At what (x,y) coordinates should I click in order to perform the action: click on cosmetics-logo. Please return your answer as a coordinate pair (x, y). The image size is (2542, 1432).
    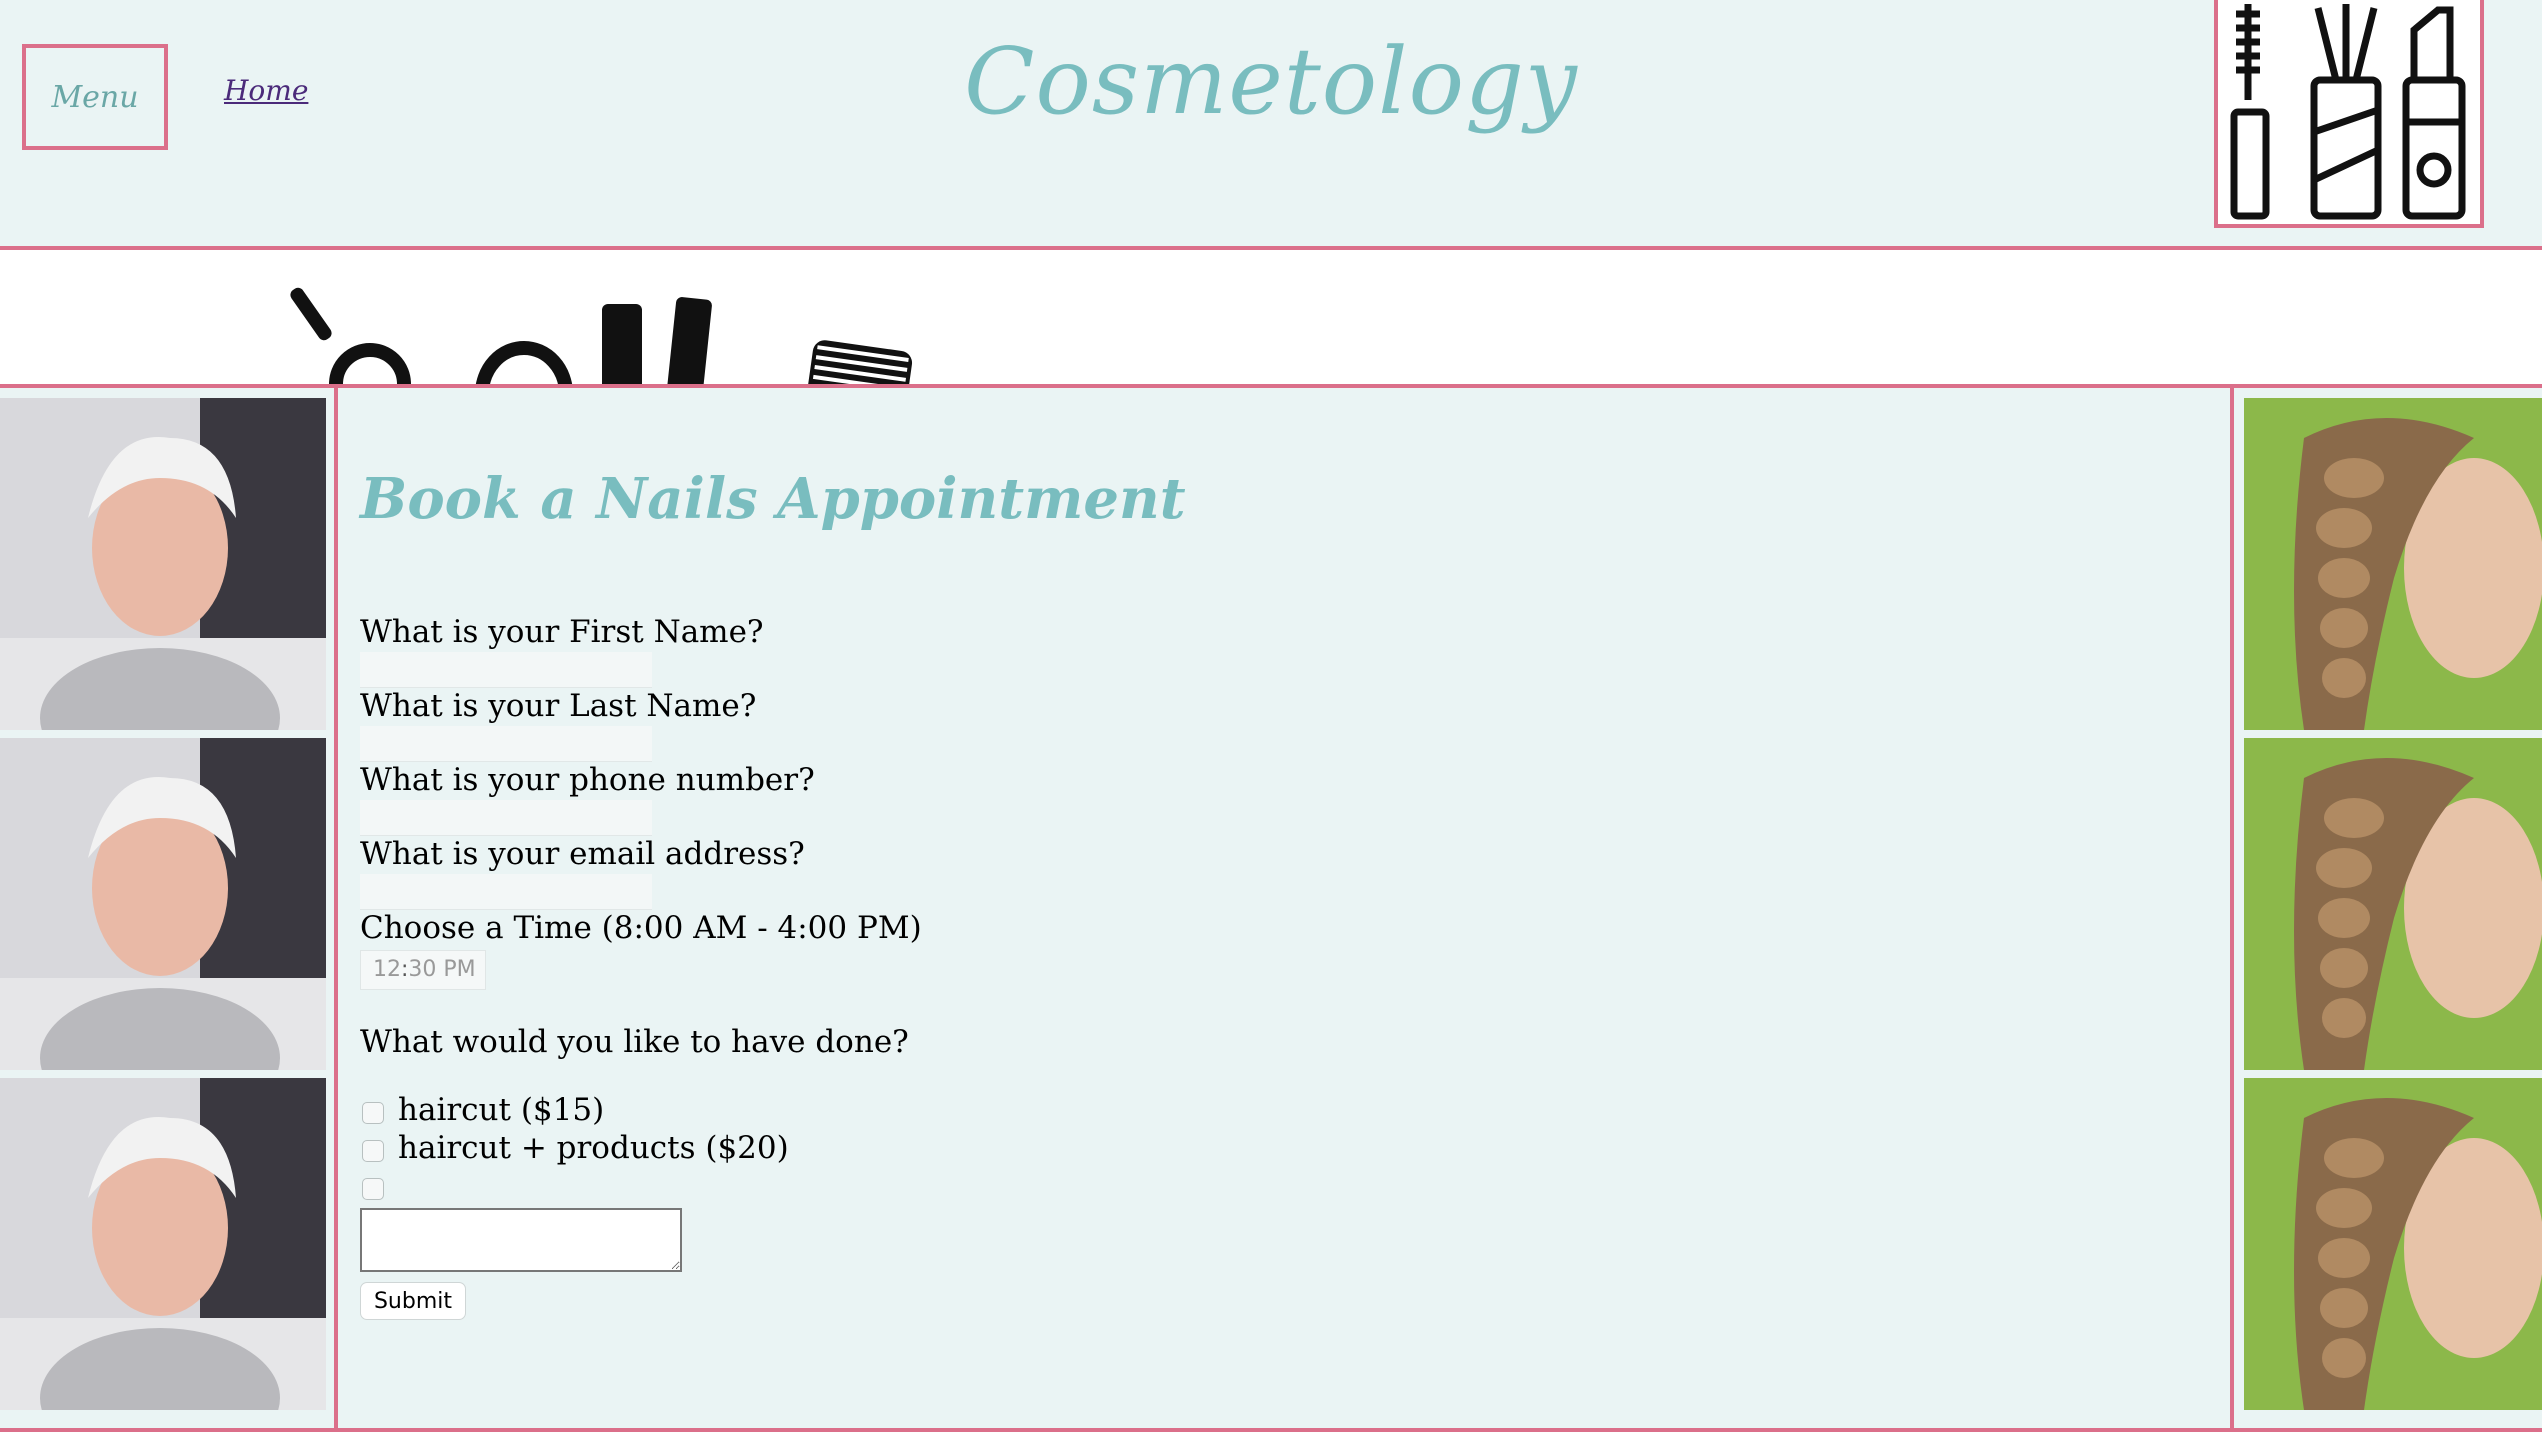
    Looking at the image, I should click on (2349, 114).